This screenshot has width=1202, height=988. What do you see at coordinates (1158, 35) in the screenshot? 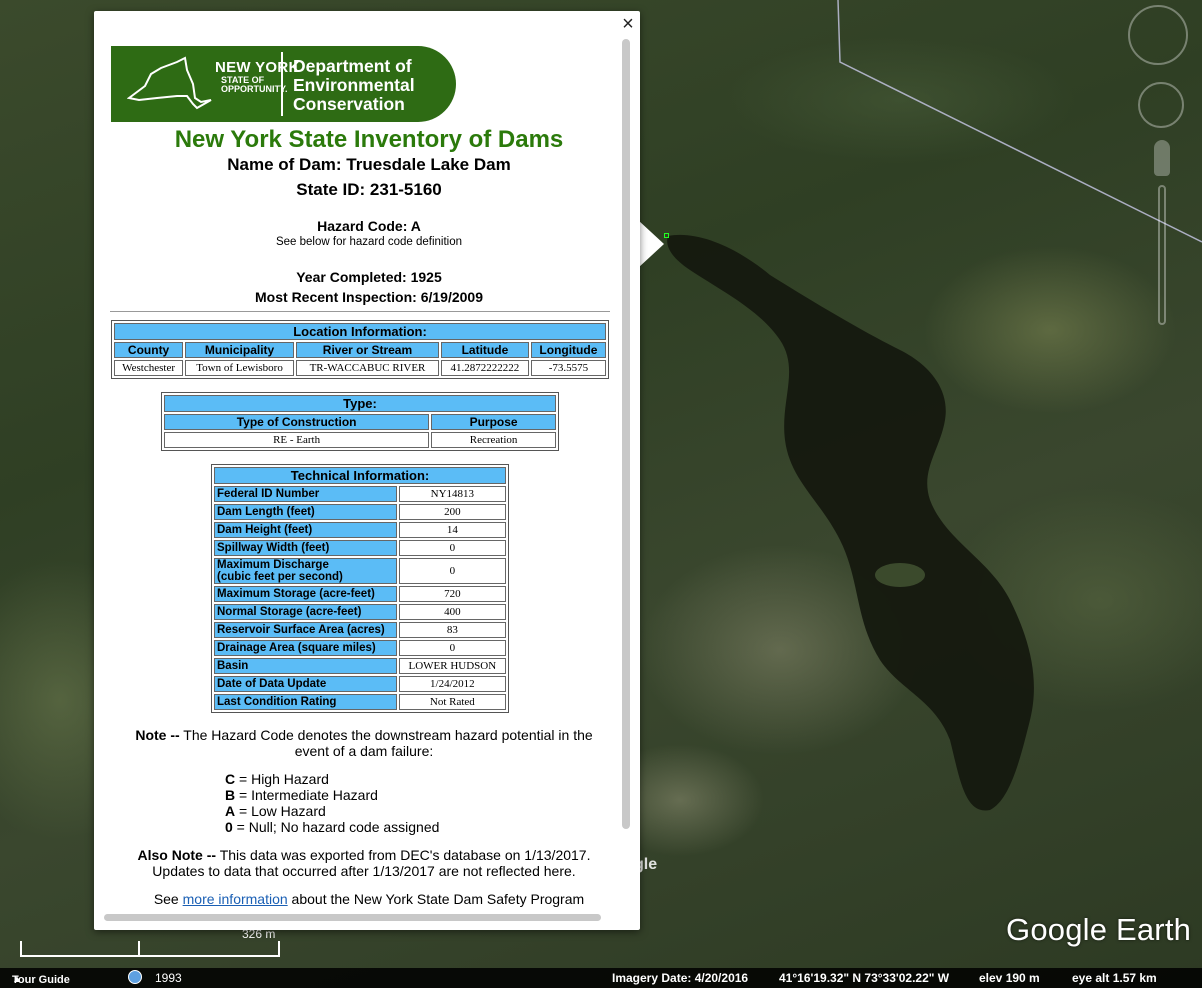
I see `compass-ring-icon` at bounding box center [1158, 35].